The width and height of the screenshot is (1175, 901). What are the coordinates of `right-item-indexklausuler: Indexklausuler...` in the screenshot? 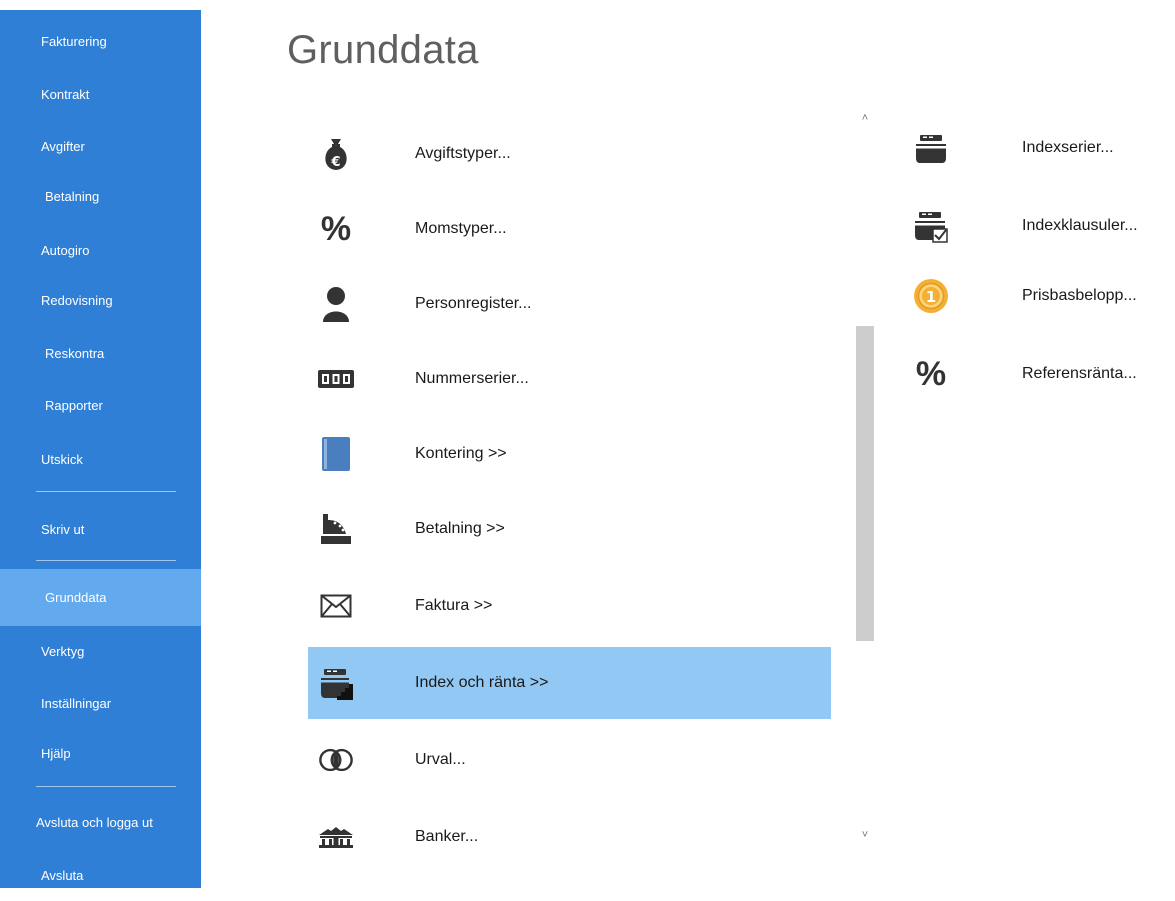 It's located at (1040, 226).